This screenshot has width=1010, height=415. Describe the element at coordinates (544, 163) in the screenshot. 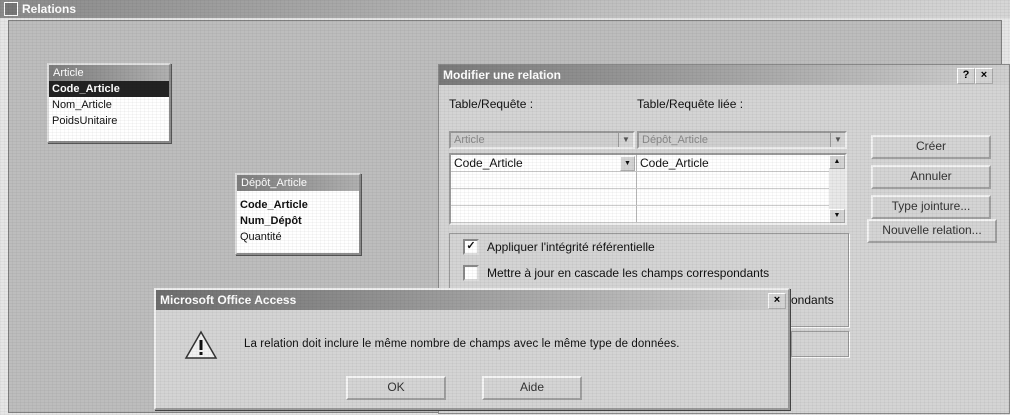

I see `grid-cell-table-field: Code_Article ▼` at that location.